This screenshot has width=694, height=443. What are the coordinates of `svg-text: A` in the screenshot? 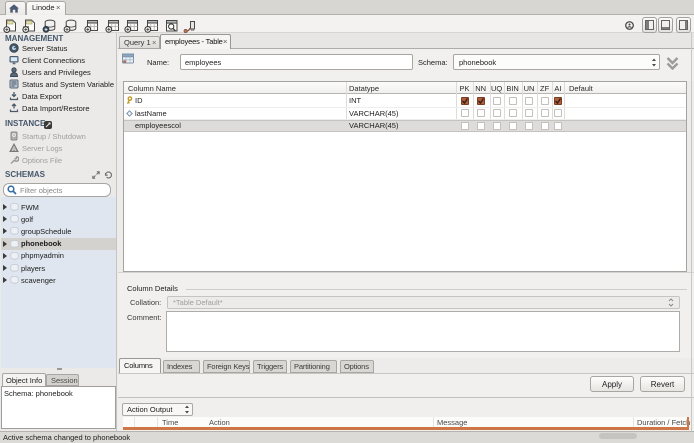 It's located at (14, 150).